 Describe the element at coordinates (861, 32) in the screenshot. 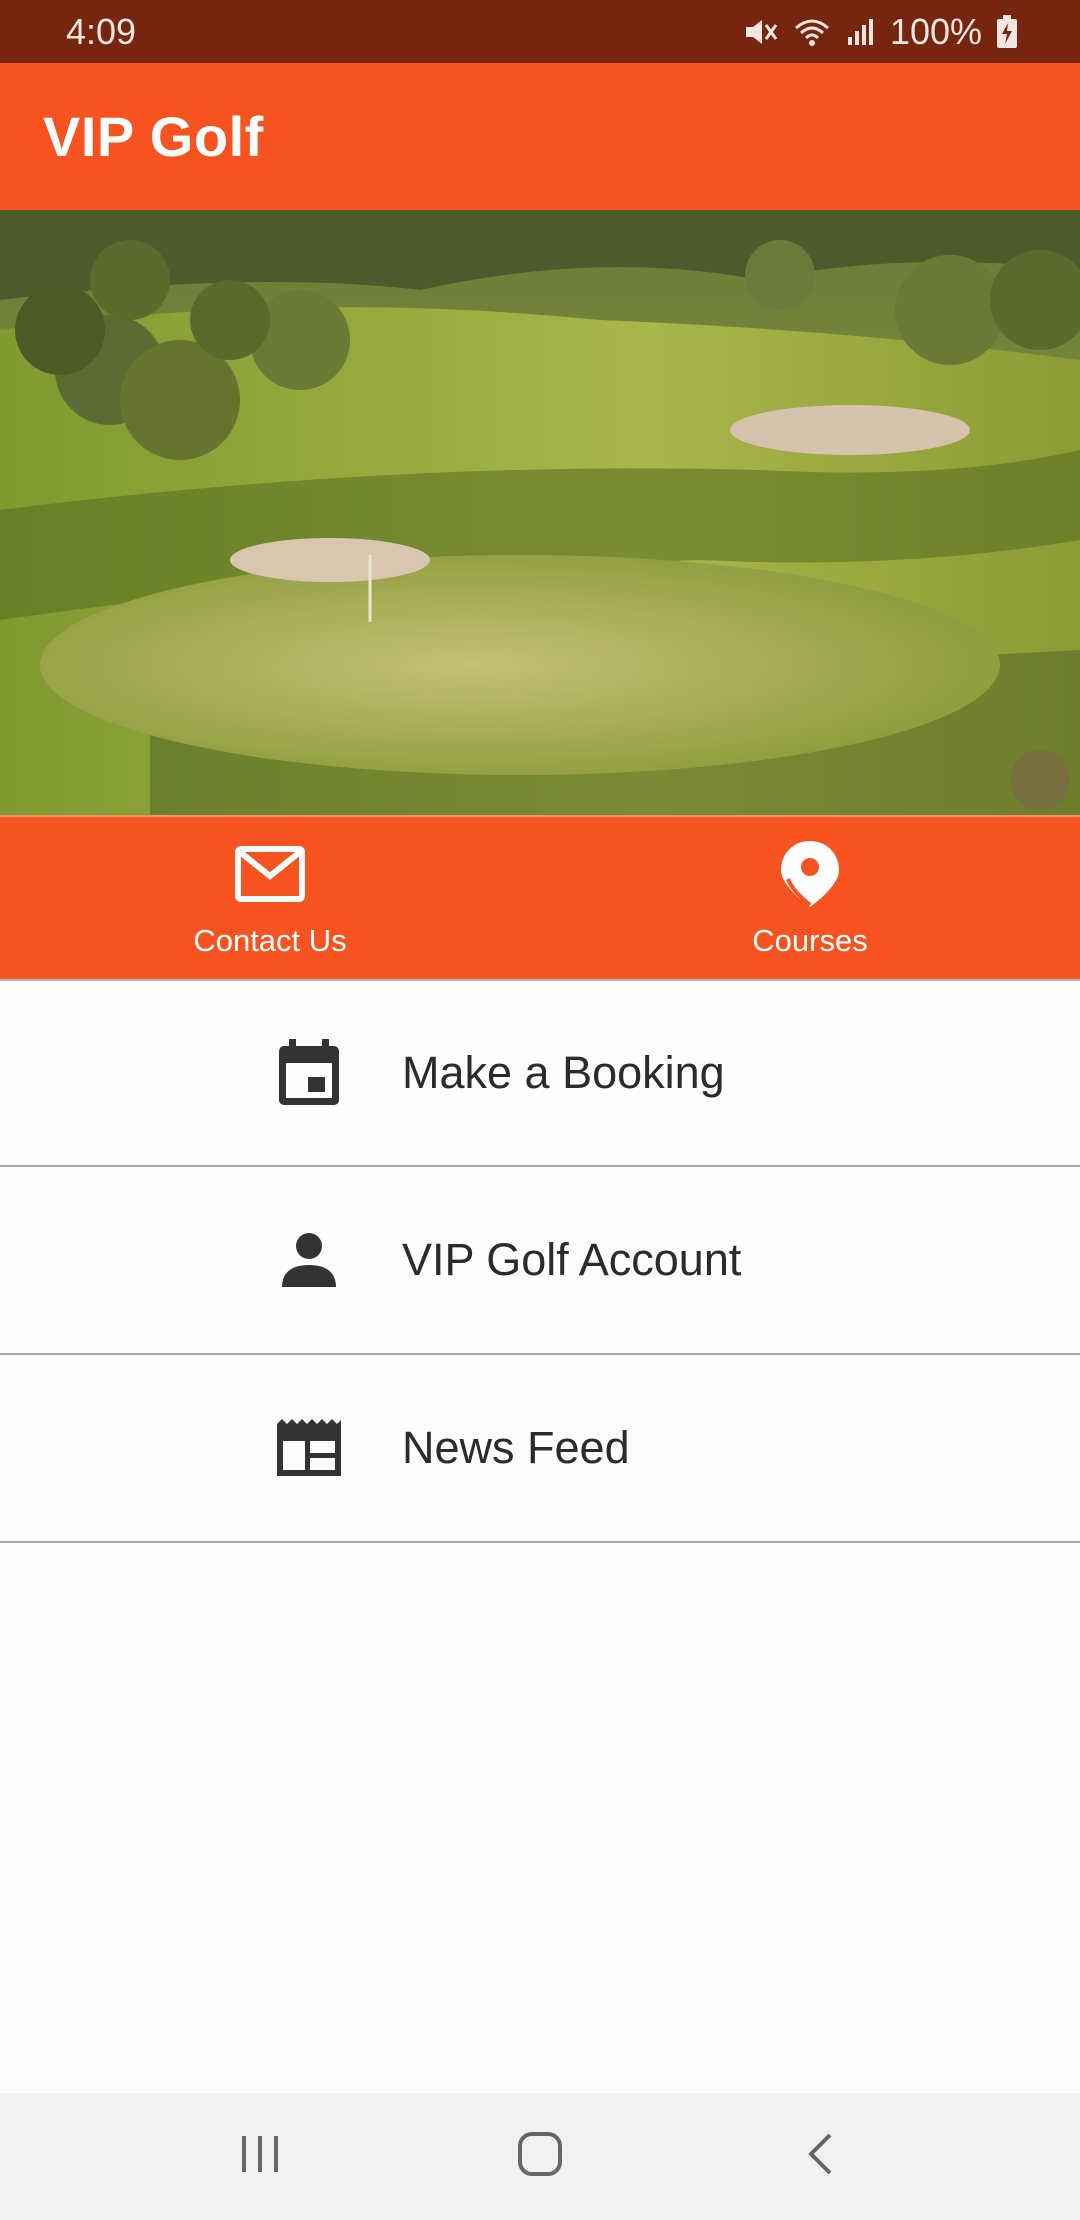

I see `signal-icon` at that location.